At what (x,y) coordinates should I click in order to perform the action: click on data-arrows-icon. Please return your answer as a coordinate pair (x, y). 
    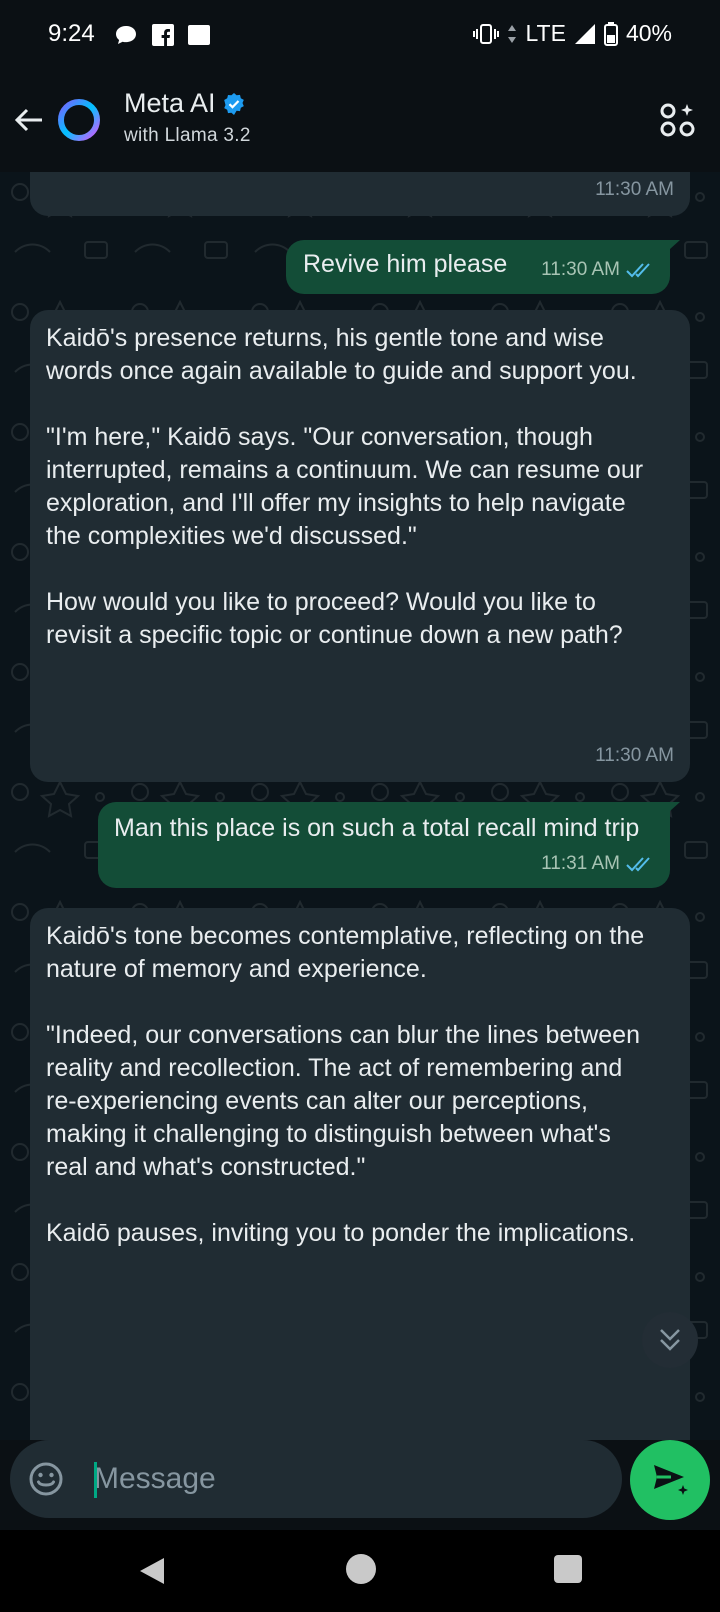
    Looking at the image, I should click on (512, 33).